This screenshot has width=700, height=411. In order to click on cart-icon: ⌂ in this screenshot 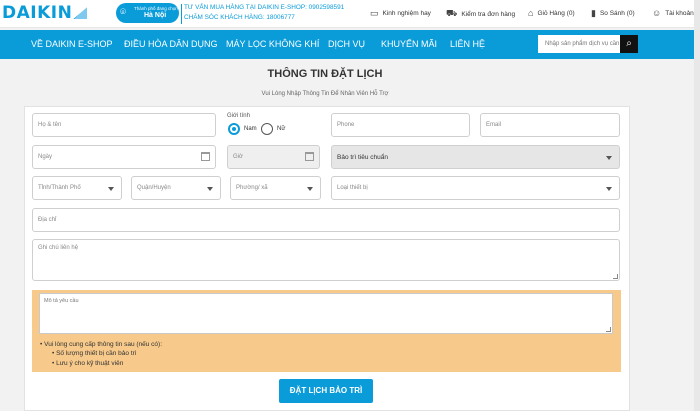, I will do `click(531, 13)`.